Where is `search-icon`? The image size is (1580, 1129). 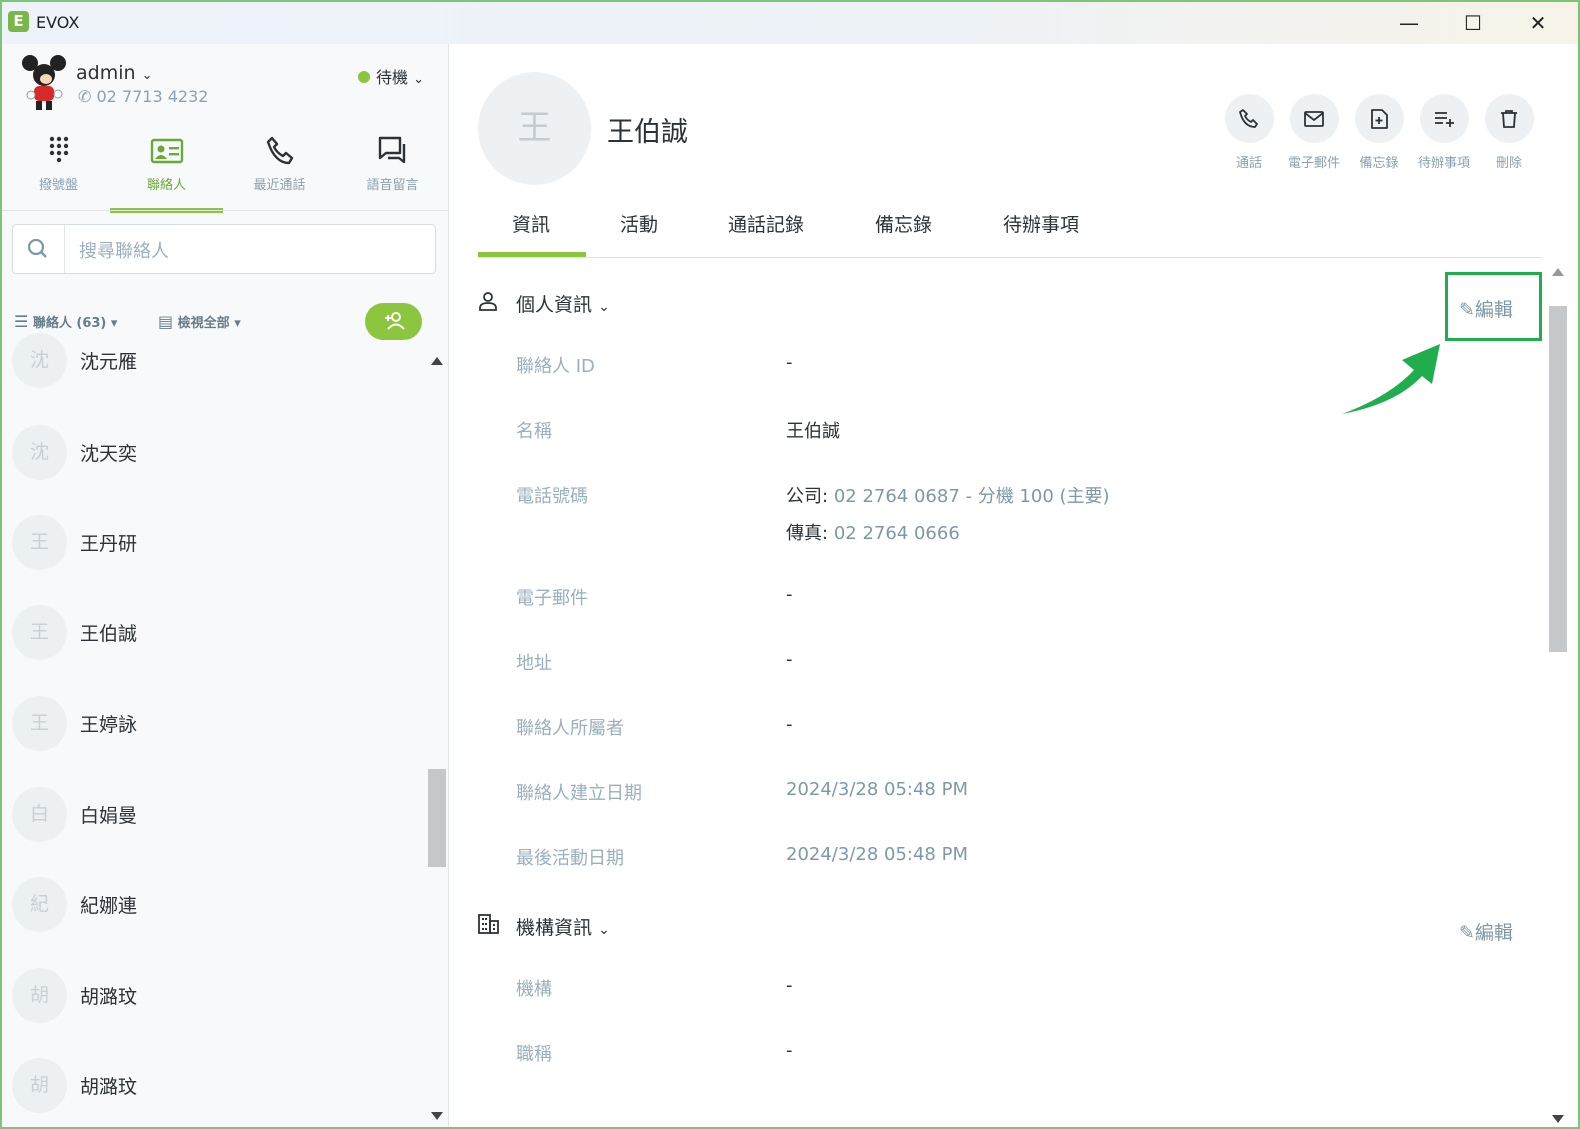
search-icon is located at coordinates (39, 249).